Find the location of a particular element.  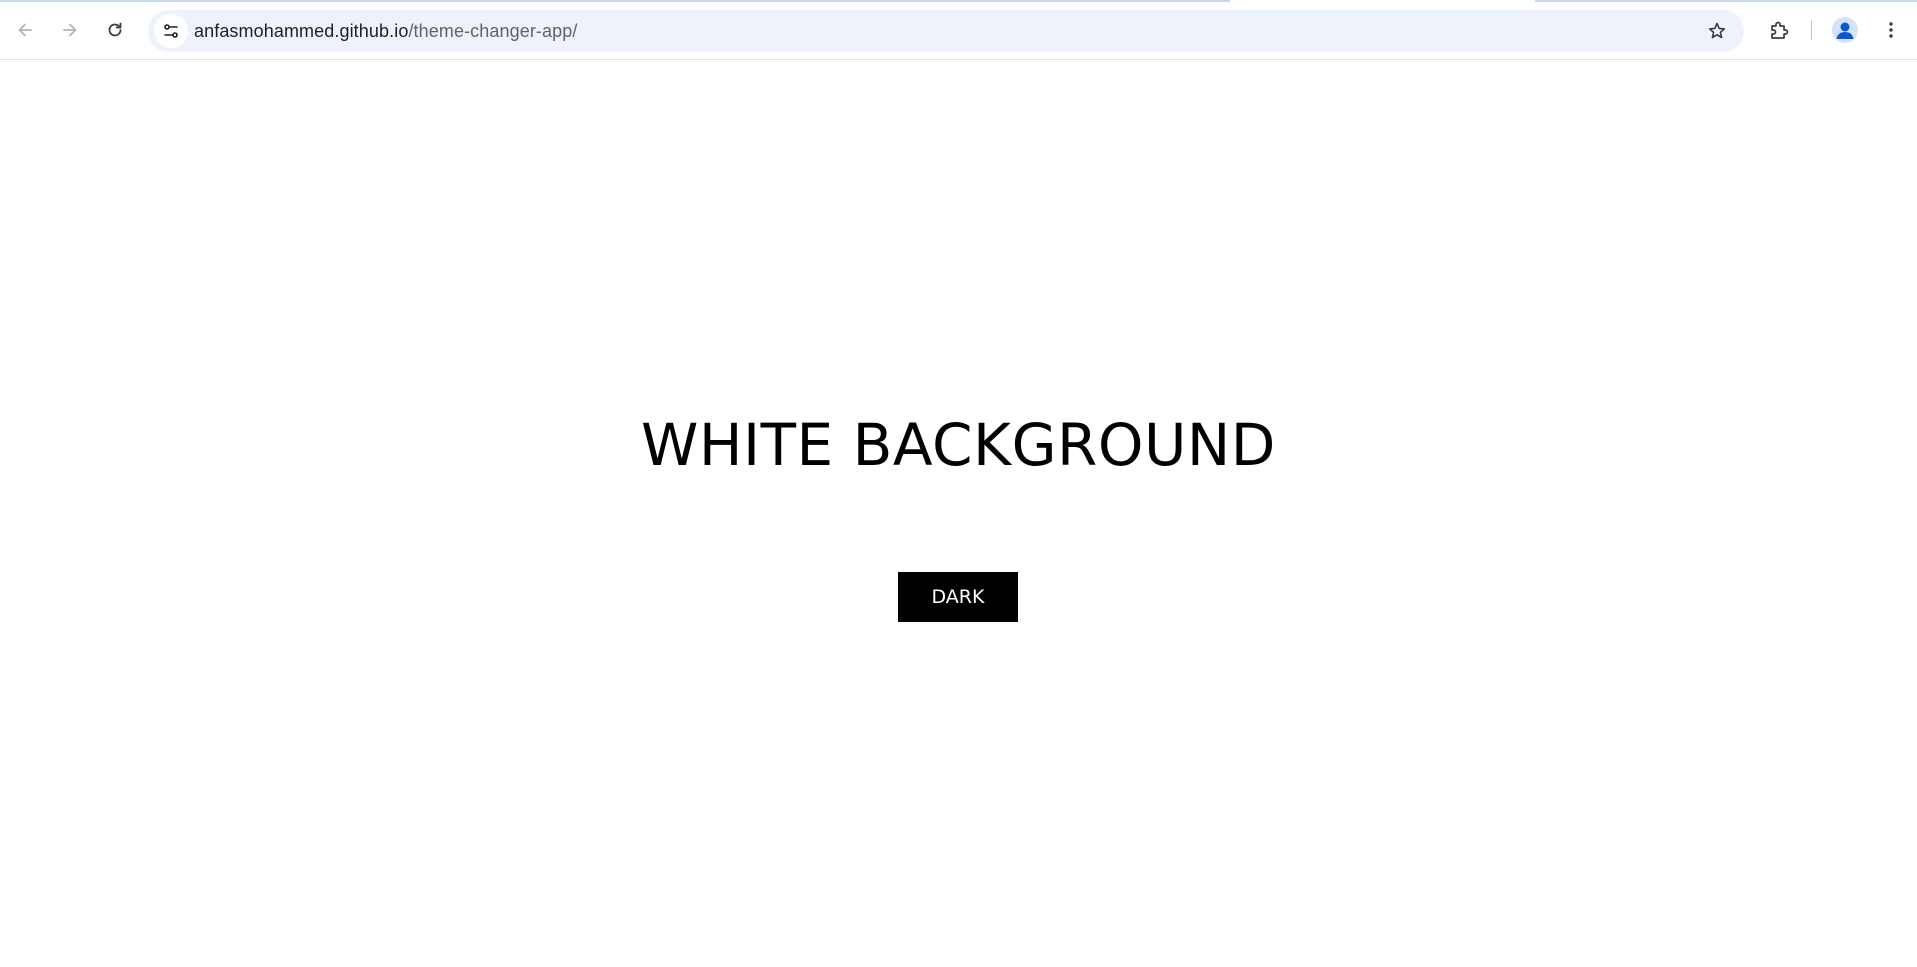

profile-button is located at coordinates (1845, 30).